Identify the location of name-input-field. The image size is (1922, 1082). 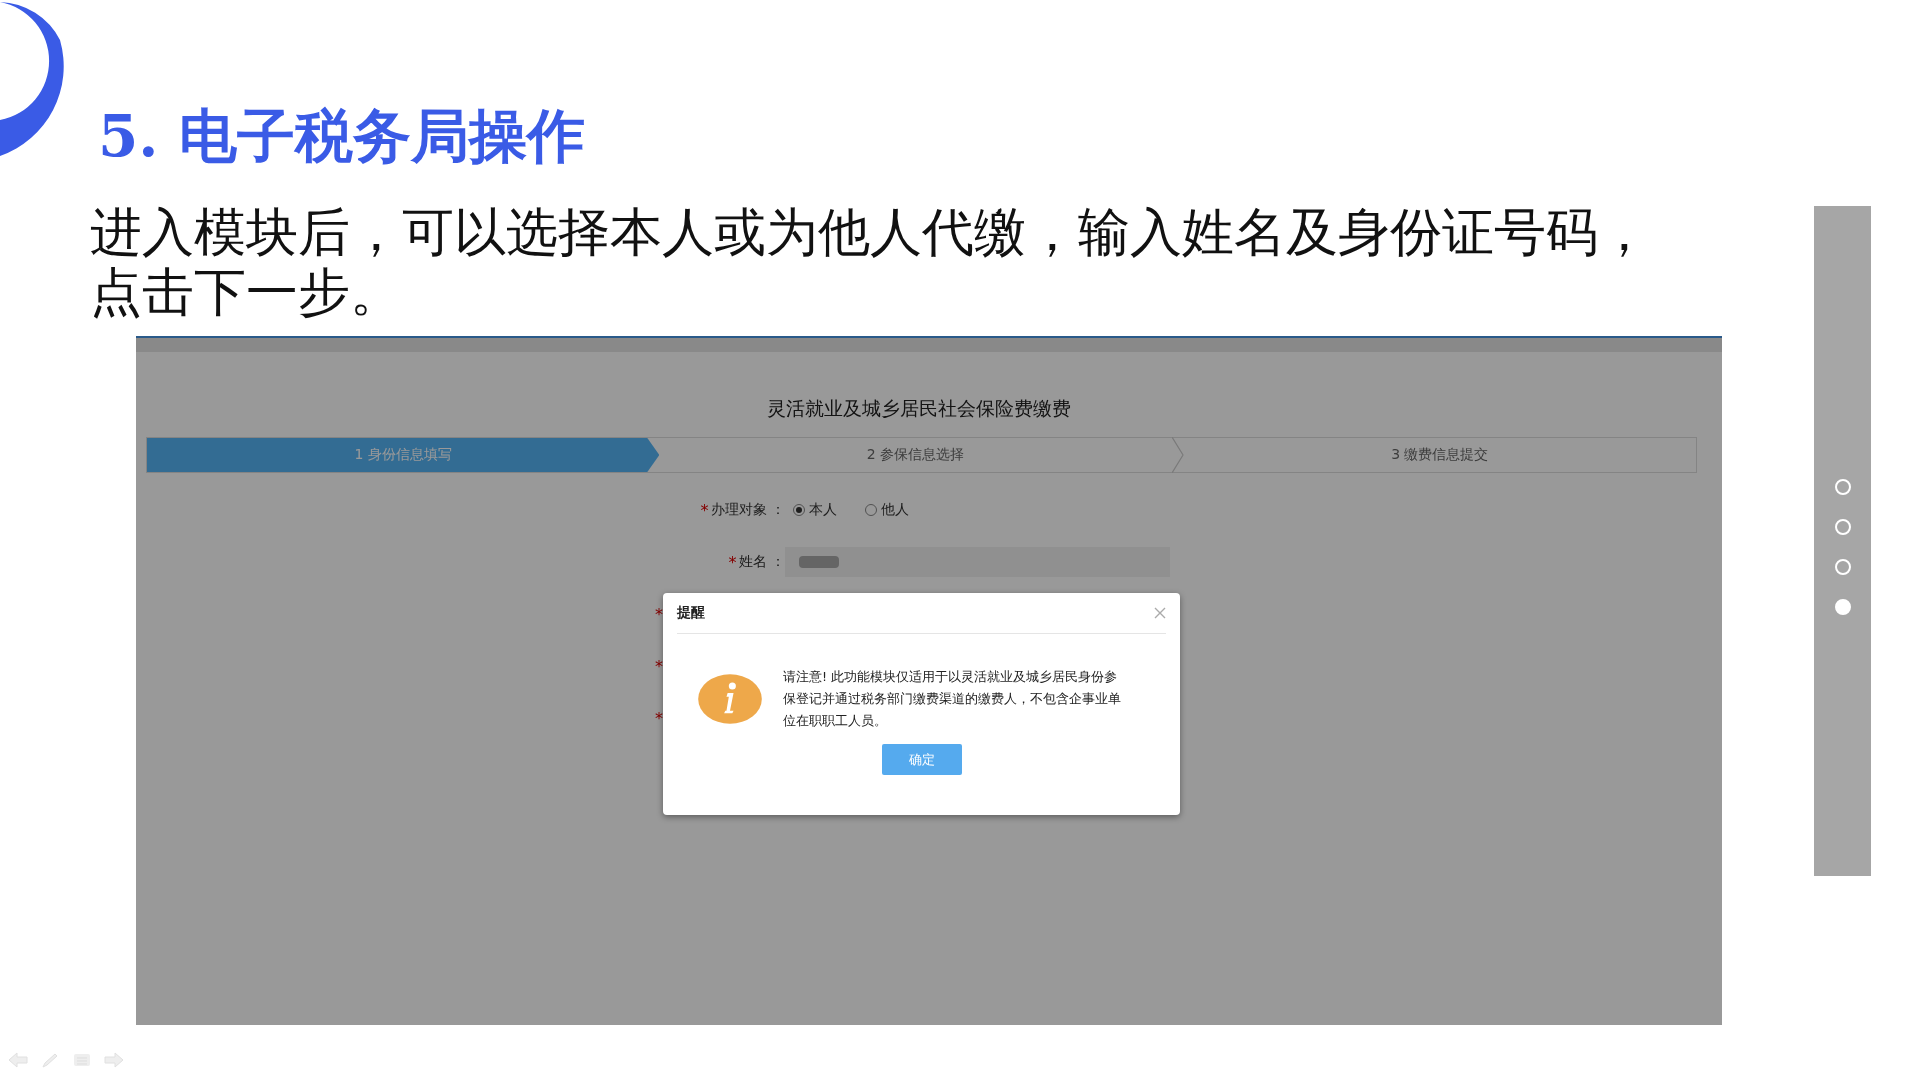
(977, 562).